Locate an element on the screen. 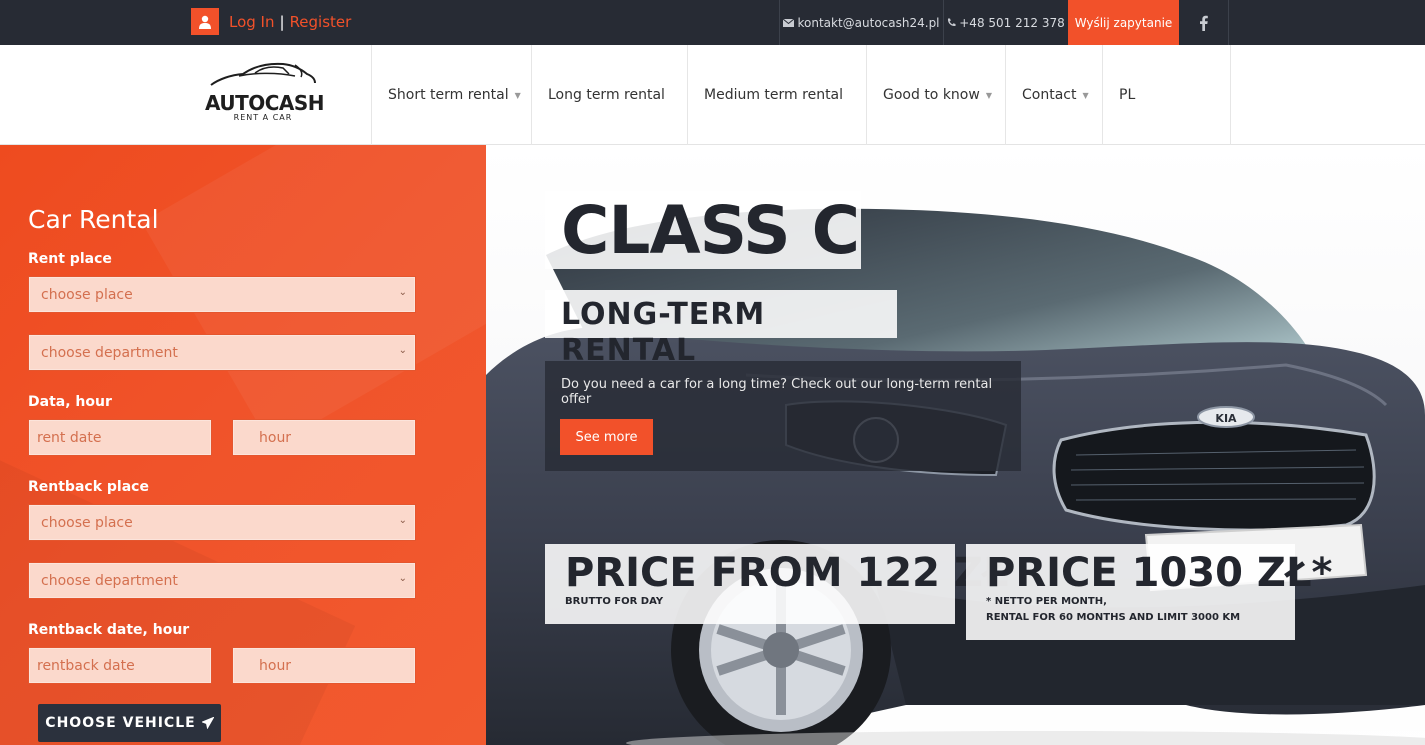  nav-good-to-know: Good to know ▼ is located at coordinates (935, 95).